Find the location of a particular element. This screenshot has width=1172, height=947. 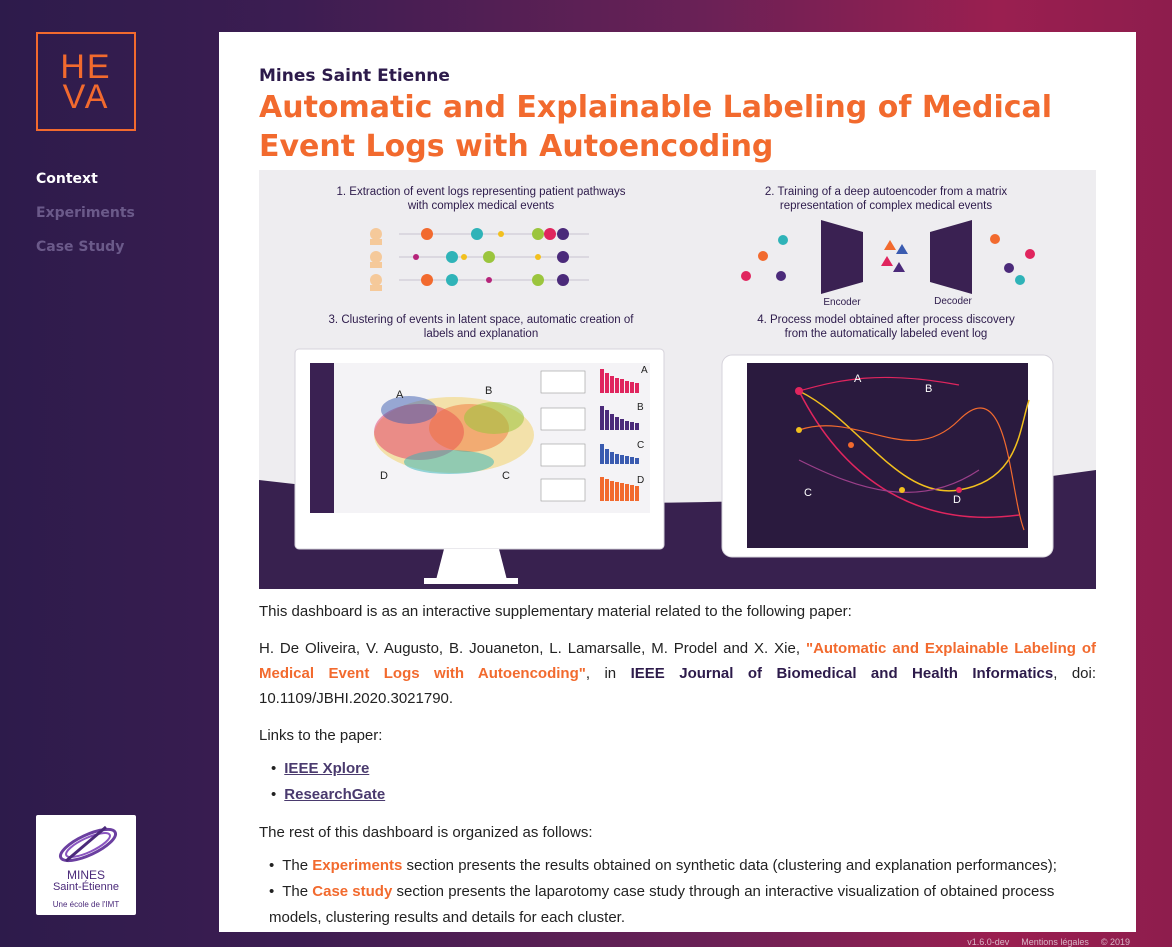

bar-c-label: C is located at coordinates (640, 445).